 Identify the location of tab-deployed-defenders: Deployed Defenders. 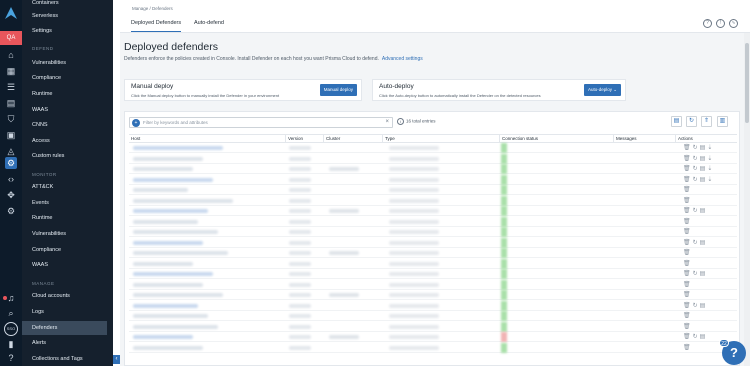
(156, 25).